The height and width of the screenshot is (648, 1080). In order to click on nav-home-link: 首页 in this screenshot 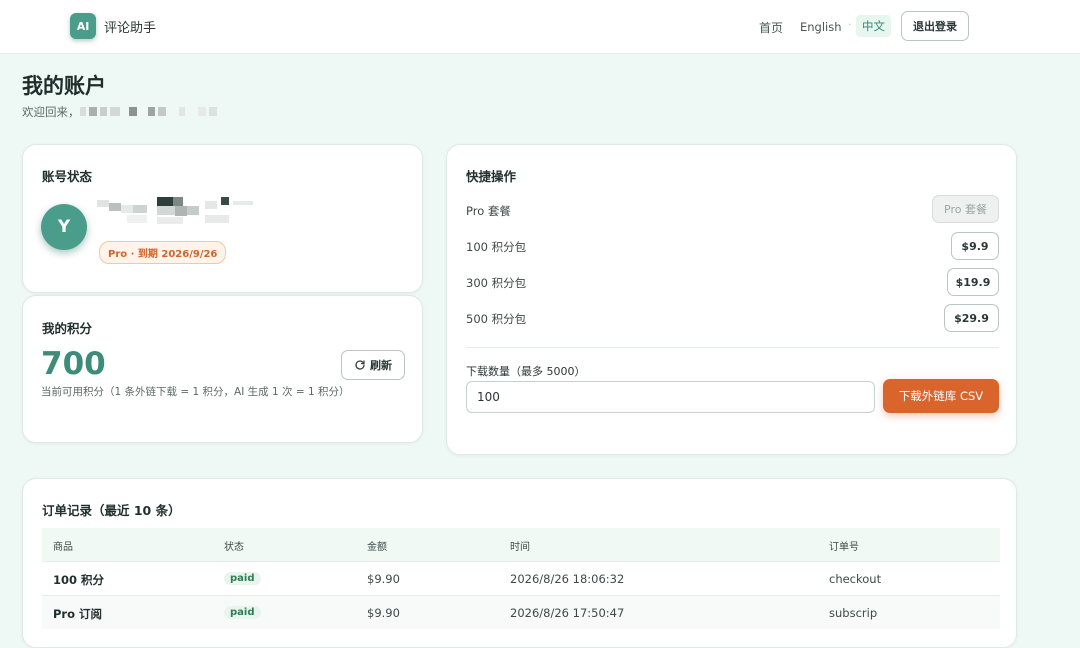, I will do `click(771, 27)`.